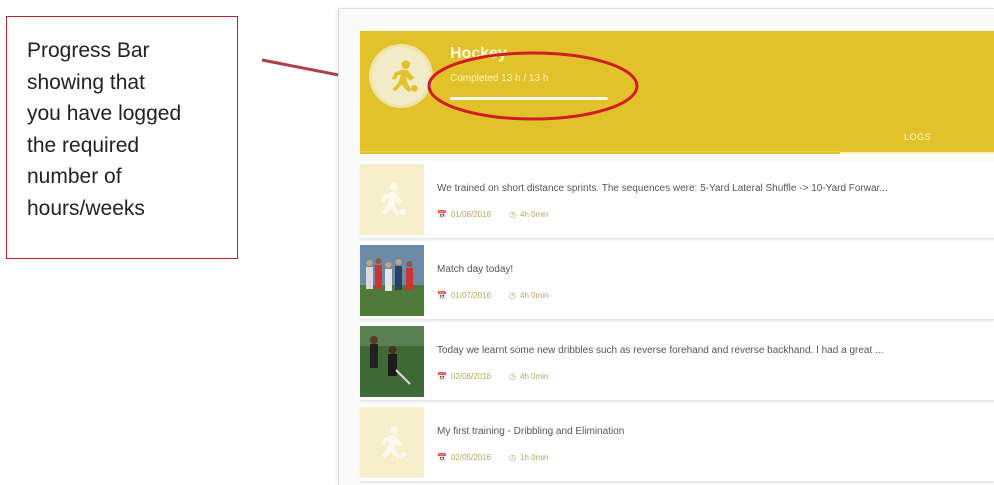  What do you see at coordinates (917, 137) in the screenshot?
I see `tab-logs: LOGS` at bounding box center [917, 137].